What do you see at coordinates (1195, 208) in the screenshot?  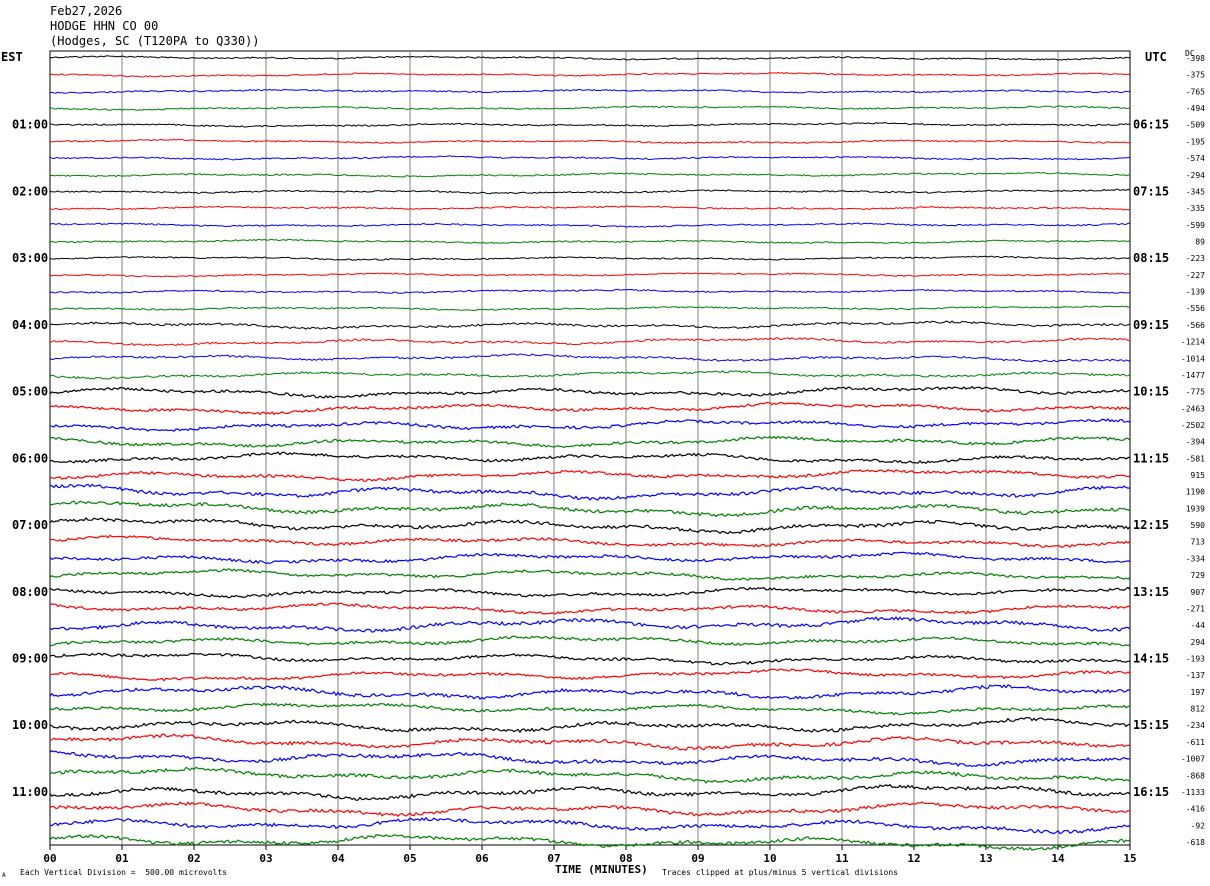 I see `dc-offset-label: -335` at bounding box center [1195, 208].